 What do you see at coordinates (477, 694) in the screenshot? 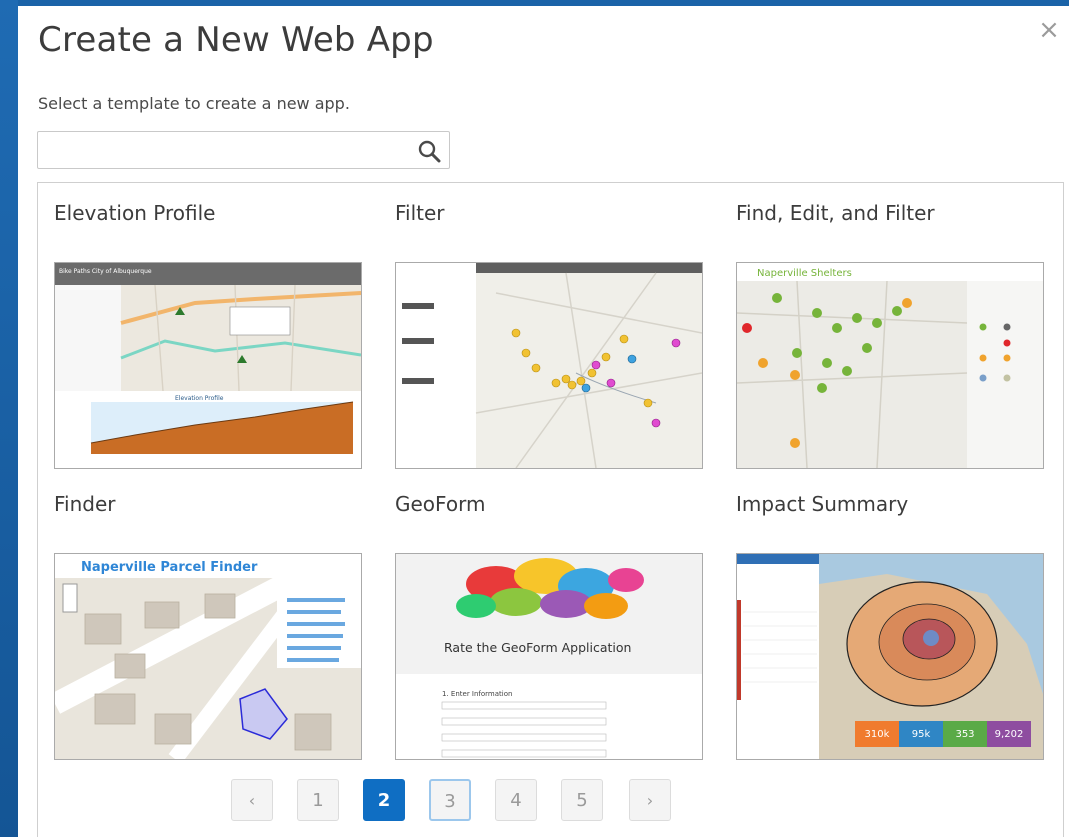
I see `thumb-section: 1. Enter Information` at bounding box center [477, 694].